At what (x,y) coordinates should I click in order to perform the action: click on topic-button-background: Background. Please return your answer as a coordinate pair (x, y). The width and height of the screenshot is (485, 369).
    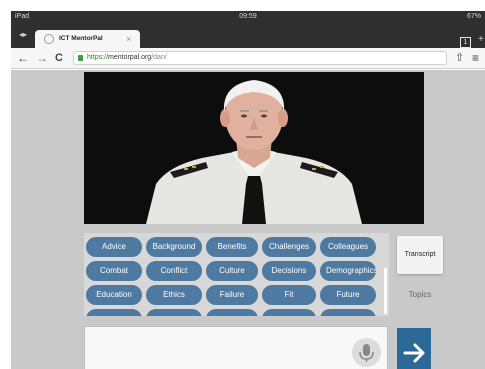
    Looking at the image, I should click on (174, 247).